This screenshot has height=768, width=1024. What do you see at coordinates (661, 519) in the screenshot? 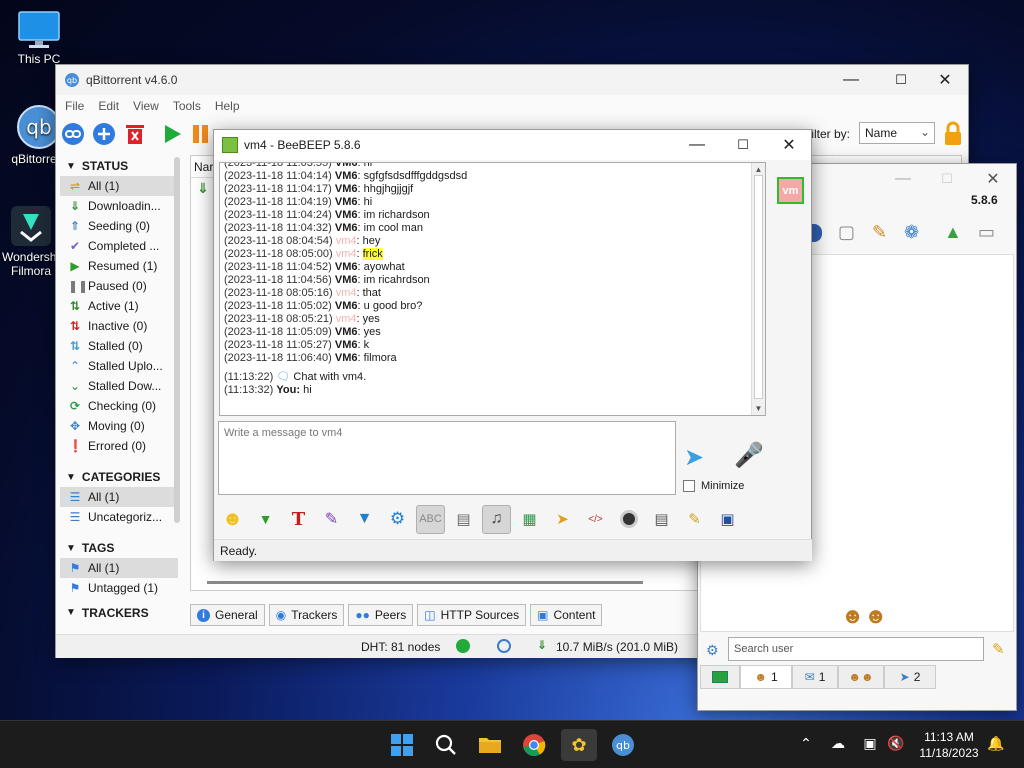
I see `clear-button: ▤` at bounding box center [661, 519].